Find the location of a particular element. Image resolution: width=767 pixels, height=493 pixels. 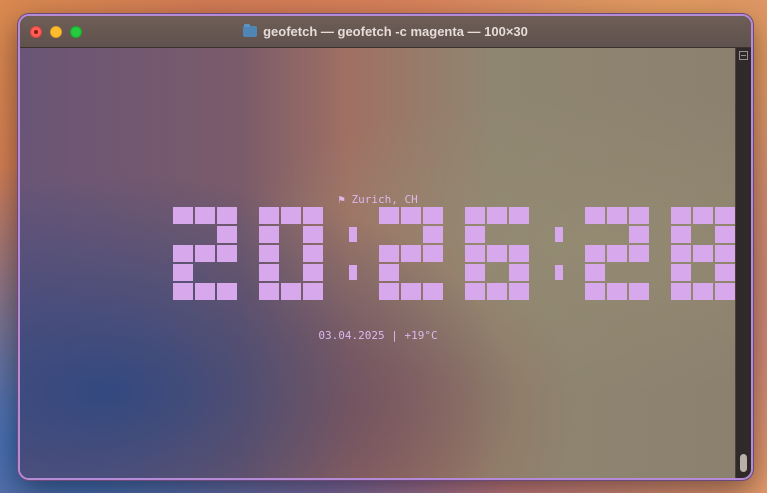

folder-icon is located at coordinates (250, 30).